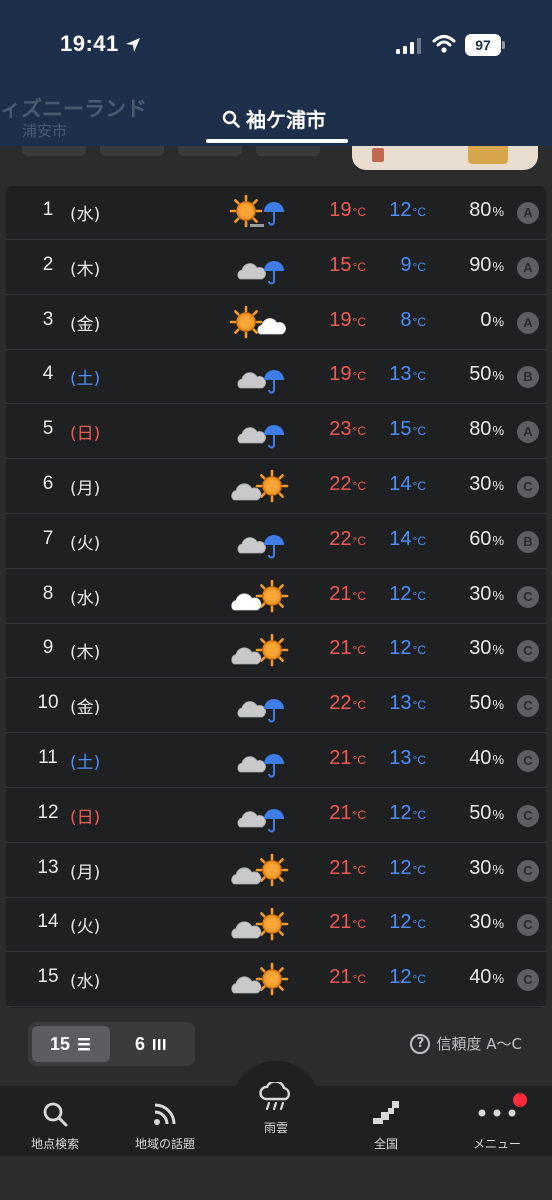  What do you see at coordinates (48, 812) in the screenshot?
I see `forecast-day: 12` at bounding box center [48, 812].